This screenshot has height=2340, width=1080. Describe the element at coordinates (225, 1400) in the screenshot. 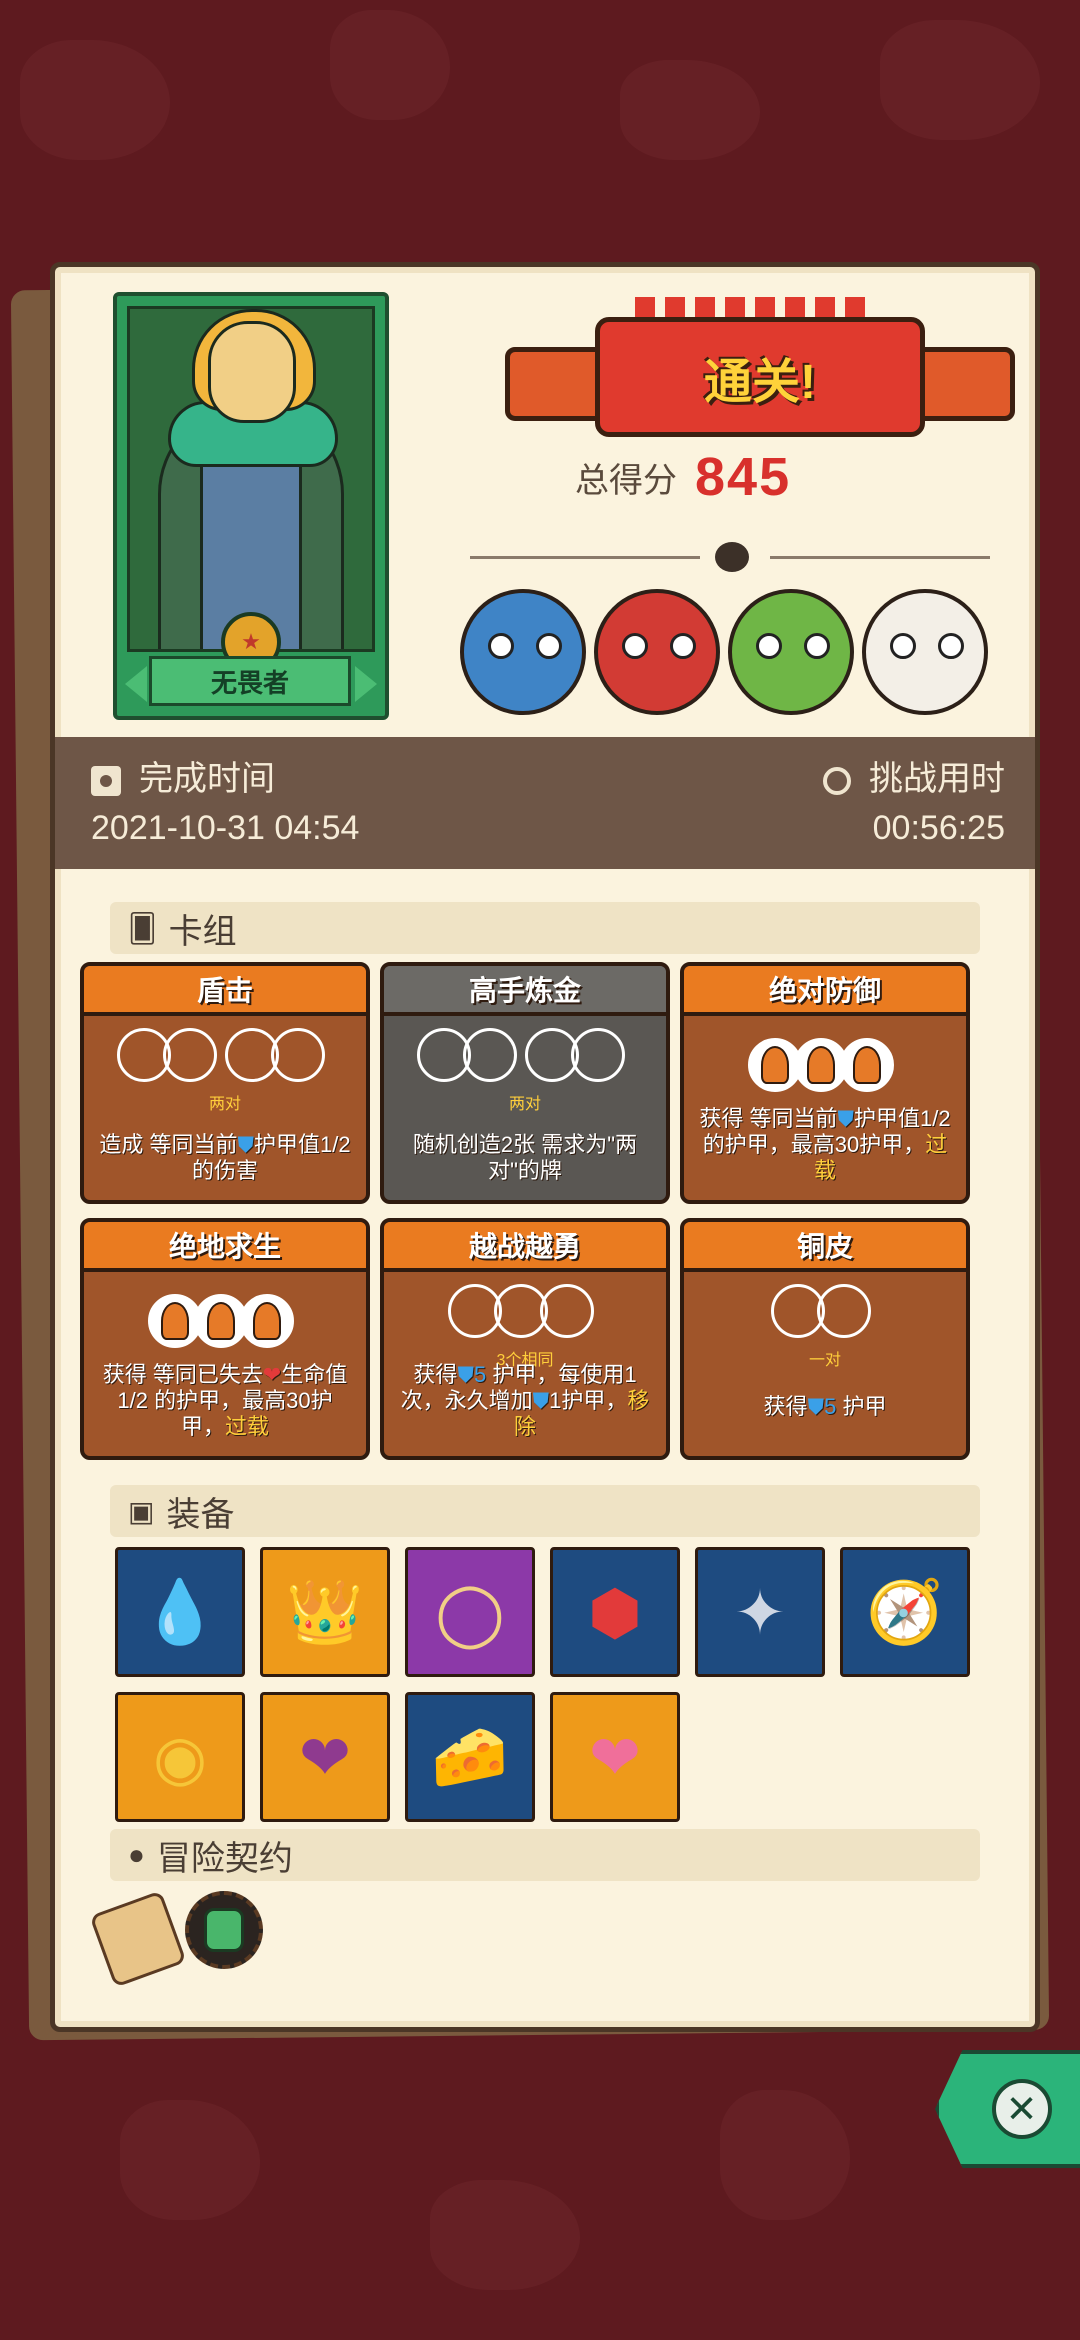

I see `card-description: 获得 等同已失去❤生命值1/2 的护甲，最高30护甲，过载` at that location.